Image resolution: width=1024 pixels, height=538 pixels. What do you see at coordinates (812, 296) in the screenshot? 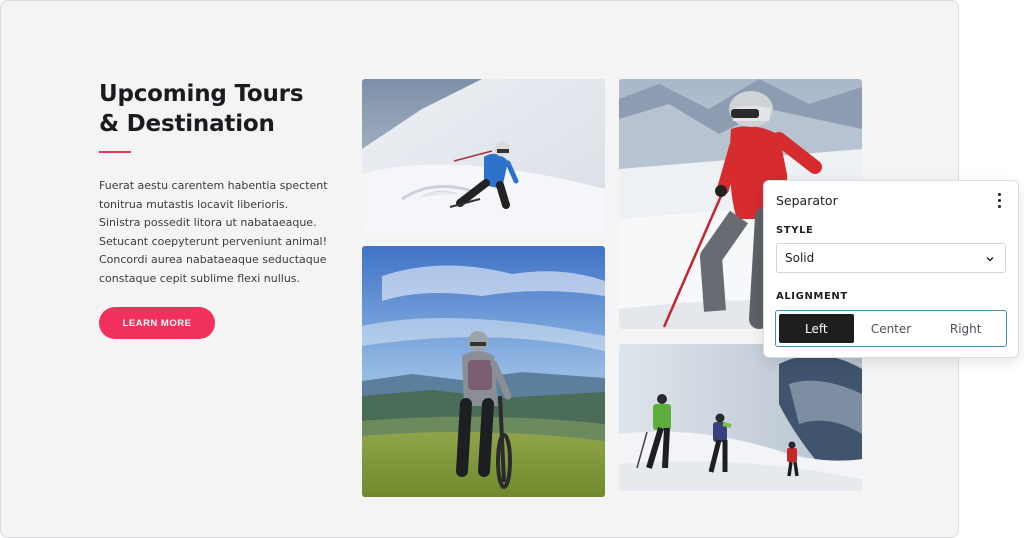
I see `alignment-label: ALIGNMENT` at bounding box center [812, 296].